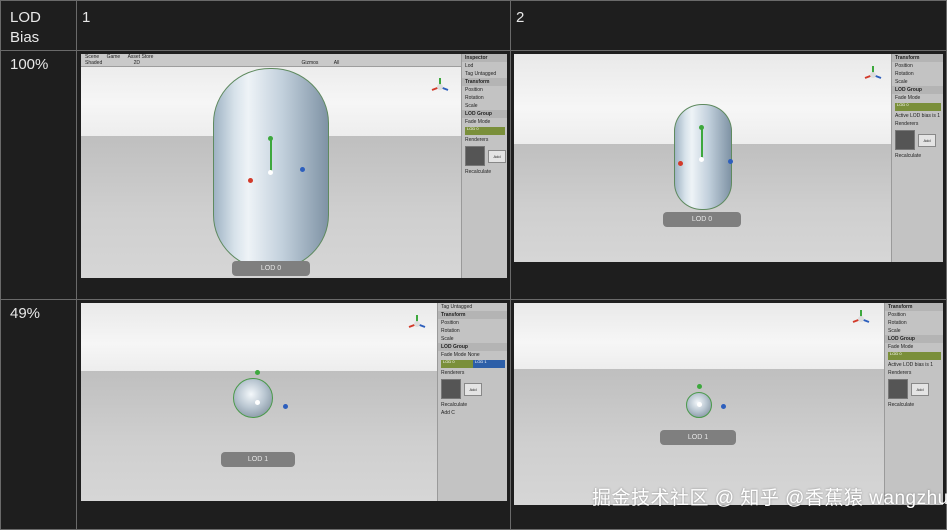 Image resolution: width=947 pixels, height=530 pixels. What do you see at coordinates (258, 459) in the screenshot?
I see `lod-label: LOD 1` at bounding box center [258, 459].